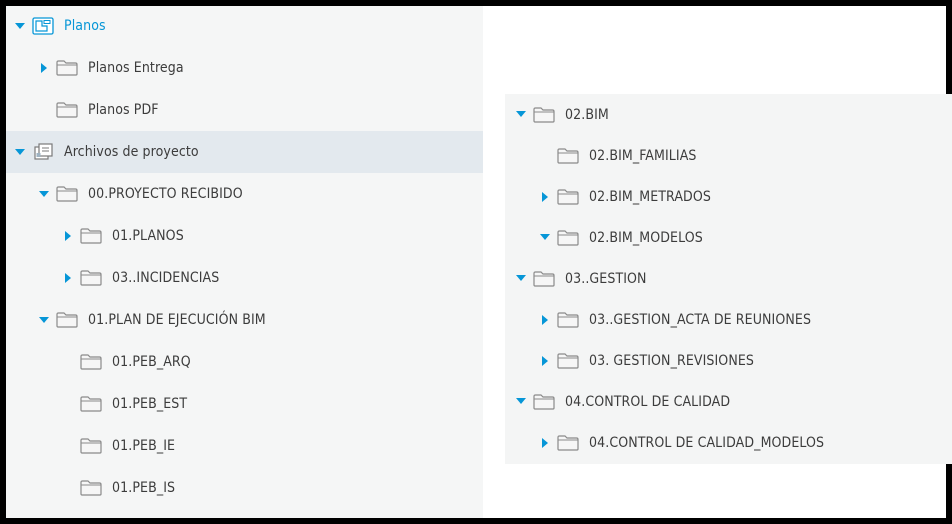 The width and height of the screenshot is (952, 524). I want to click on tree-item: 00.PROYECTO RECIBIDO, so click(244, 194).